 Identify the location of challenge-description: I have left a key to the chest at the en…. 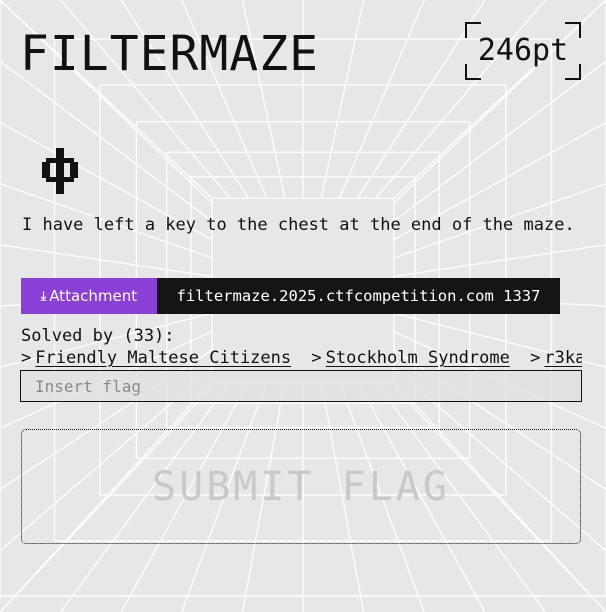
(298, 225).